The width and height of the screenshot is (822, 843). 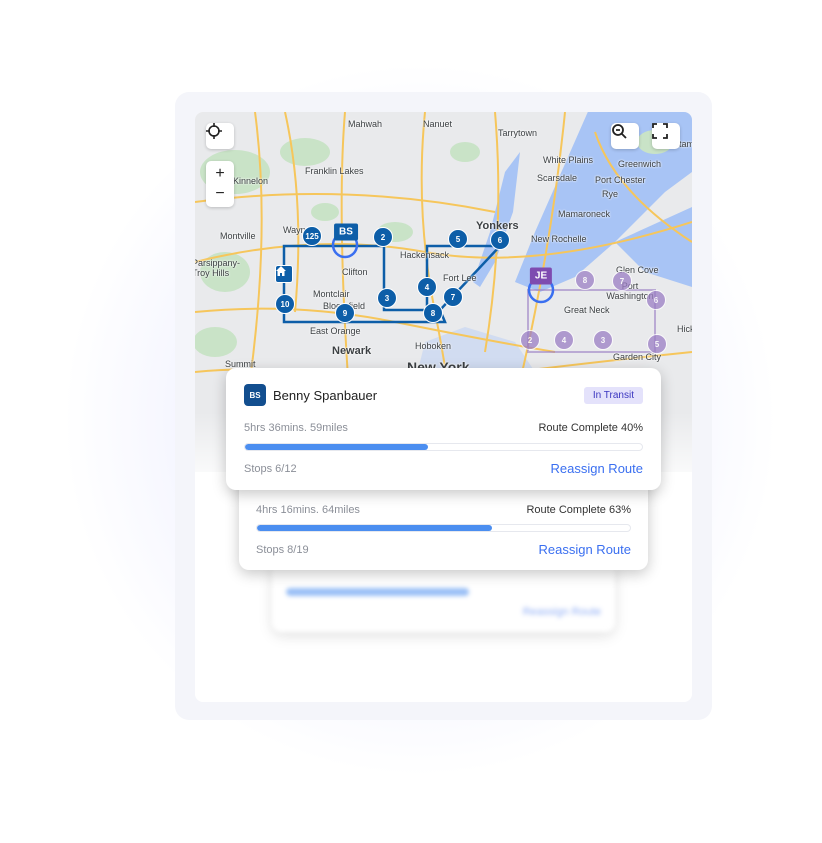 I want to click on place-label: Parsippany-Troy Hills, so click(x=218, y=268).